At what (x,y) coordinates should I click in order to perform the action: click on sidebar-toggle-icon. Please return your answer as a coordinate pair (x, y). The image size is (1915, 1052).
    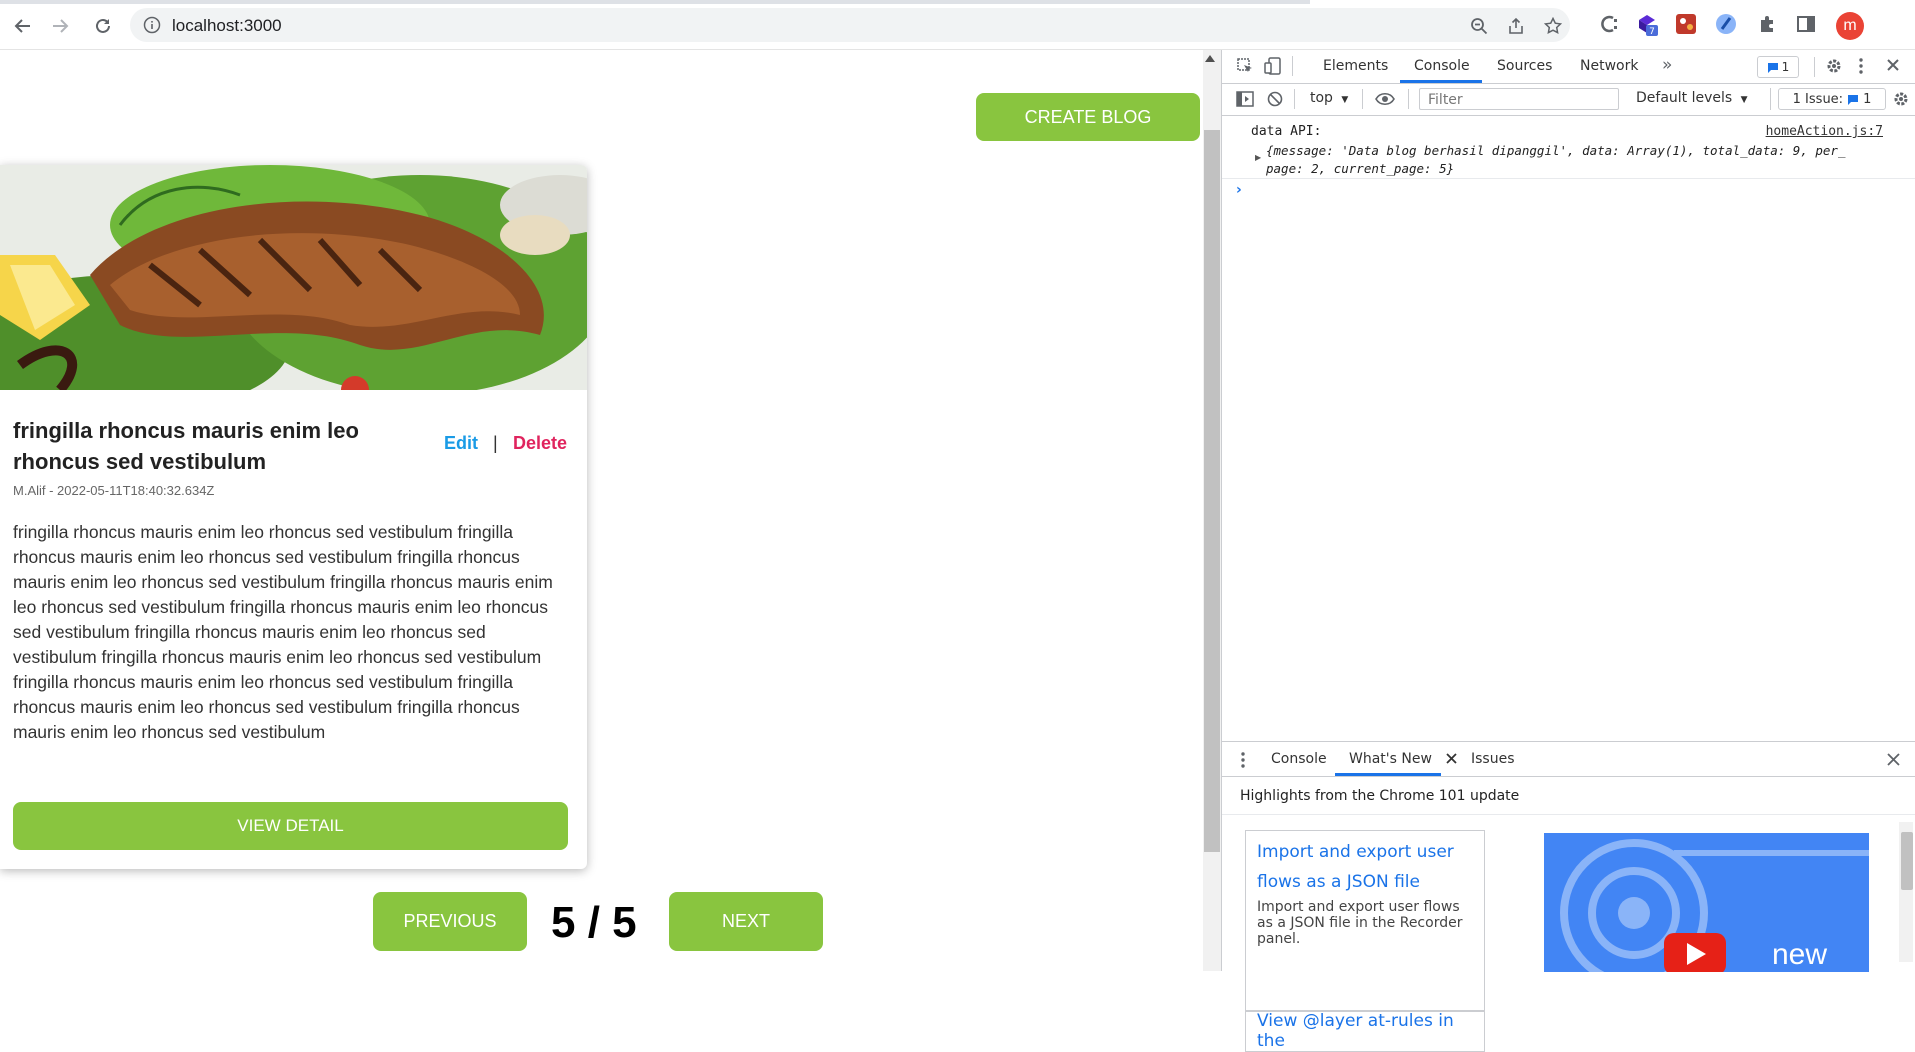
    Looking at the image, I should click on (1245, 99).